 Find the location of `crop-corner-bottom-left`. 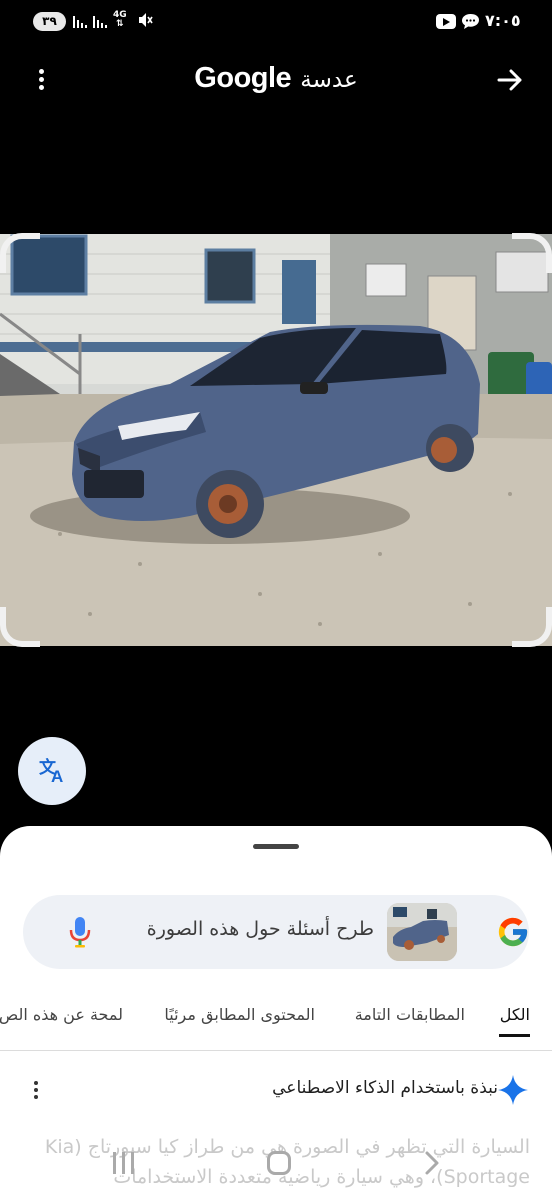

crop-corner-bottom-left is located at coordinates (20, 627).